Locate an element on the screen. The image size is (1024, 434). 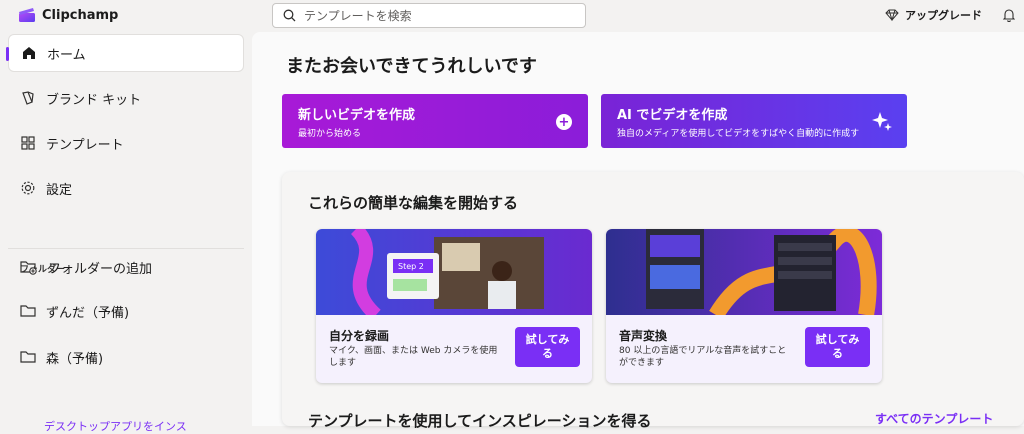
all-templates-link: すべてのテンプレート is located at coordinates (934, 418).